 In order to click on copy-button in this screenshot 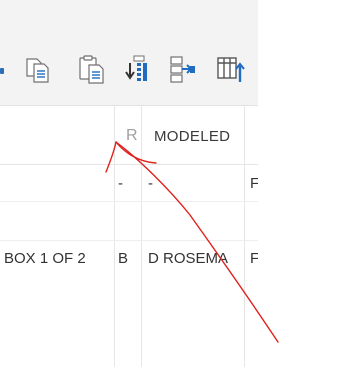, I will do `click(38, 69)`.